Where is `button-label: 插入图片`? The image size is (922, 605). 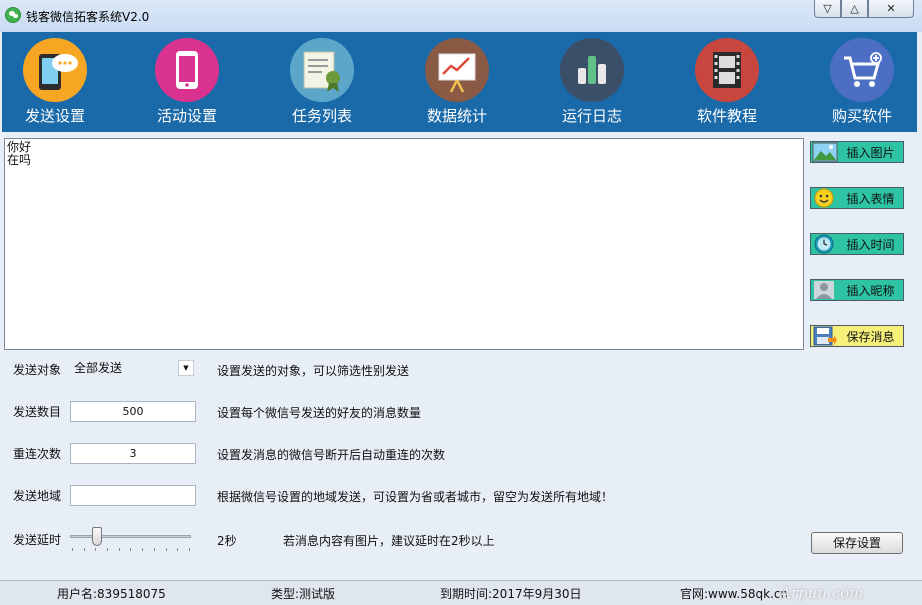 button-label: 插入图片 is located at coordinates (870, 152).